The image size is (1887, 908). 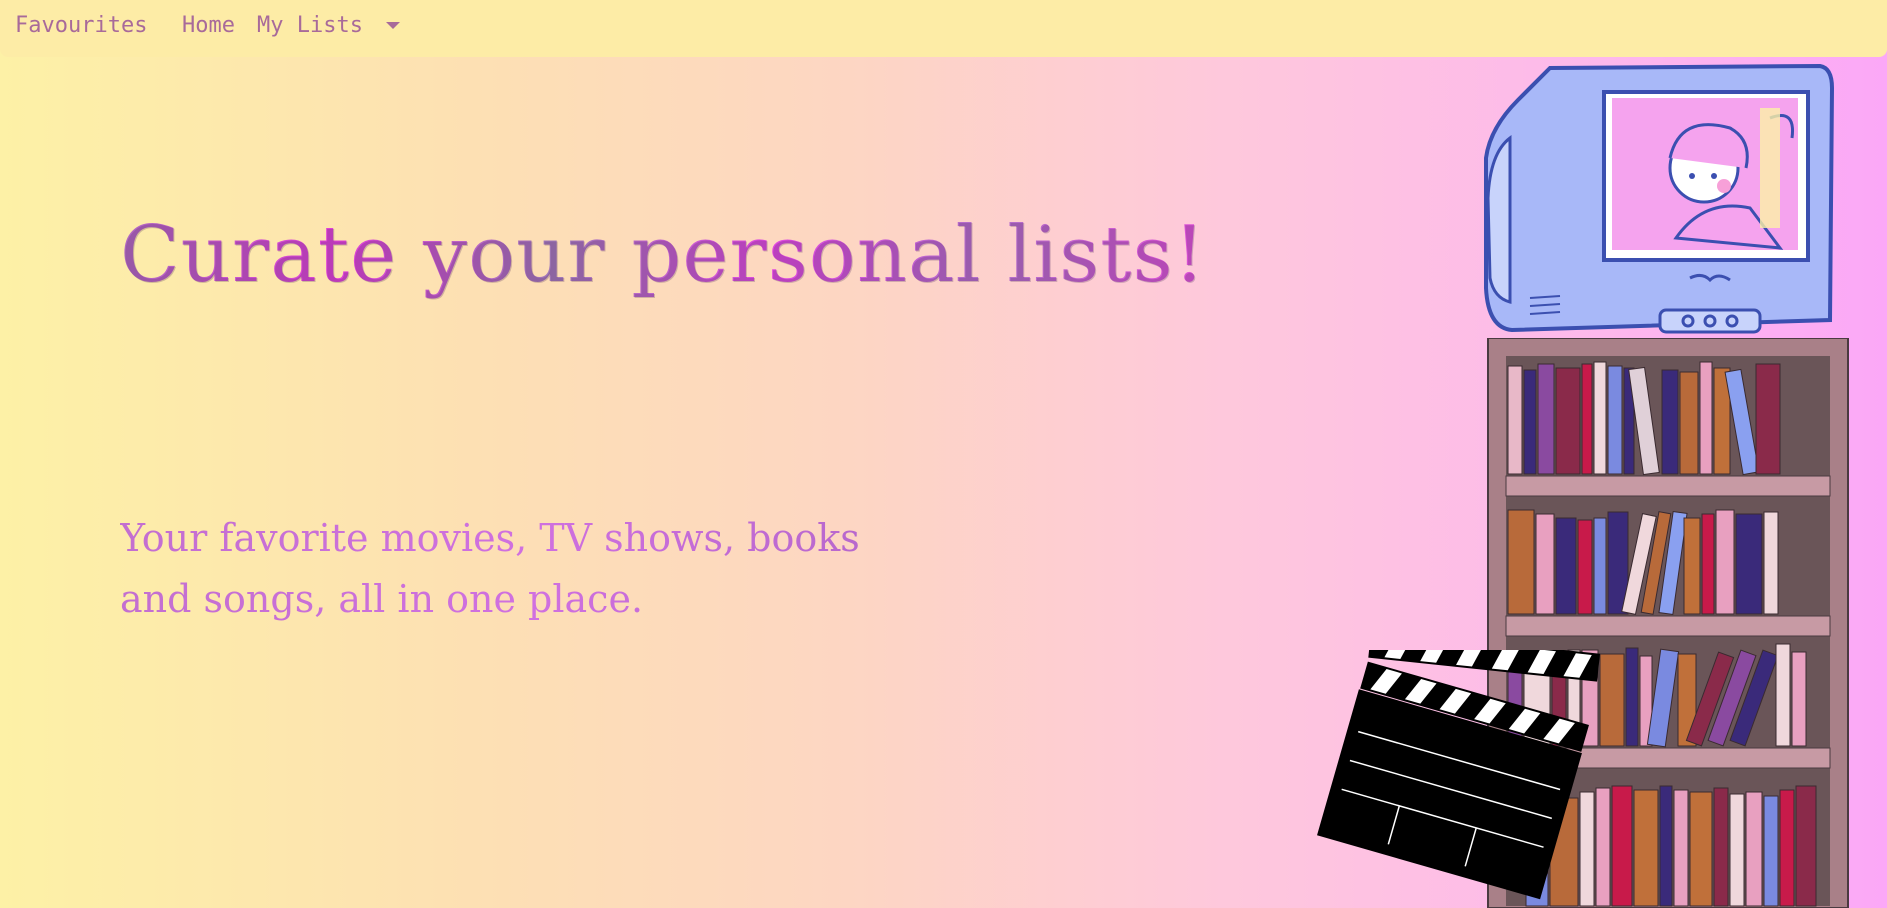 What do you see at coordinates (208, 25) in the screenshot?
I see `nav-link-home: Home` at bounding box center [208, 25].